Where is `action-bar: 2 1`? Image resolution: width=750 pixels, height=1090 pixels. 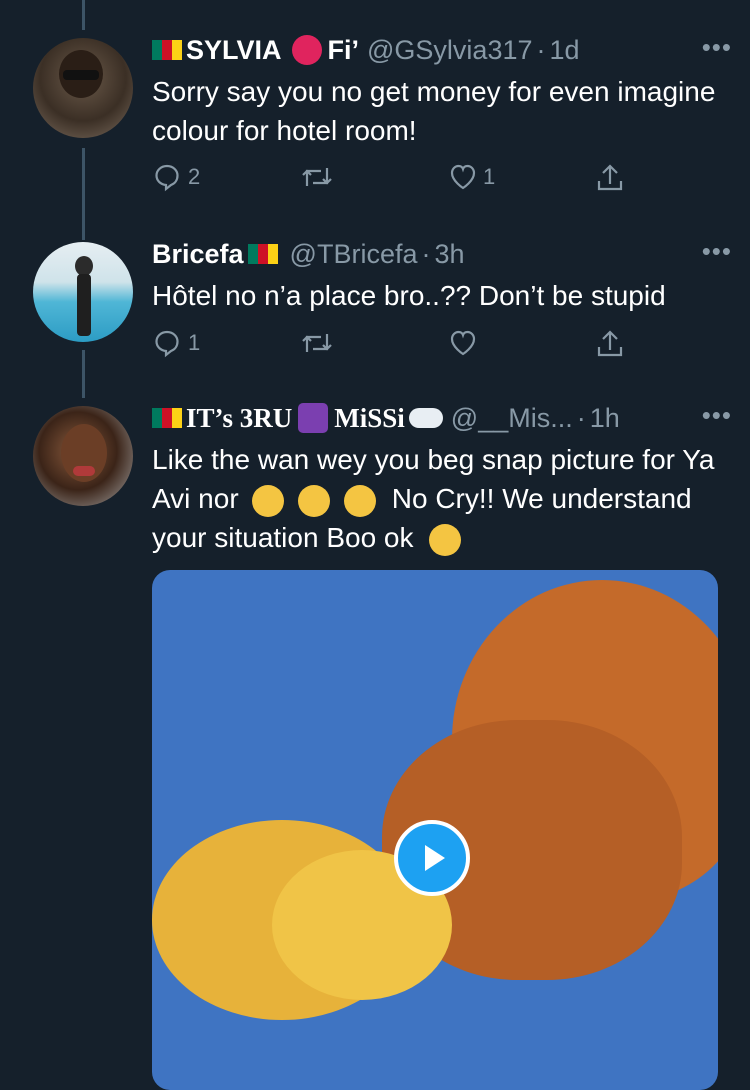
action-bar: 2 1 is located at coordinates (441, 182).